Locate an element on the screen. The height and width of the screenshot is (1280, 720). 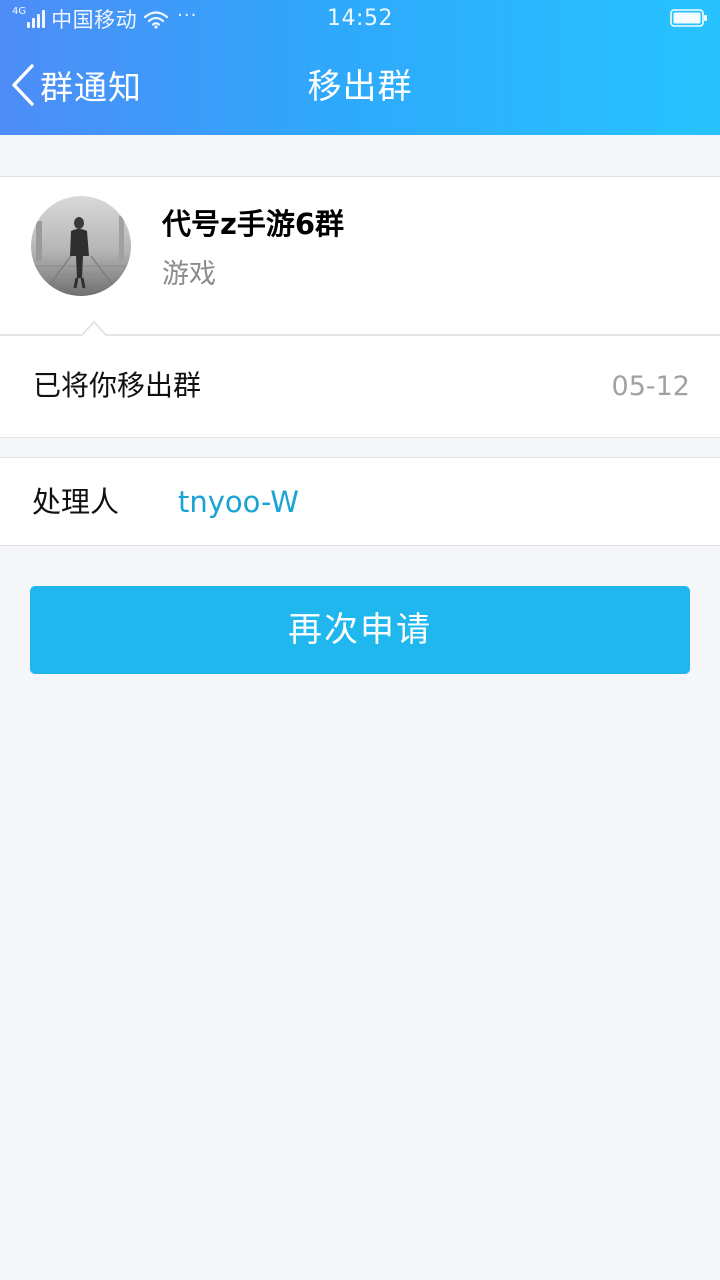
group-info: 代号z手游6群 游戏 is located at coordinates (360, 256).